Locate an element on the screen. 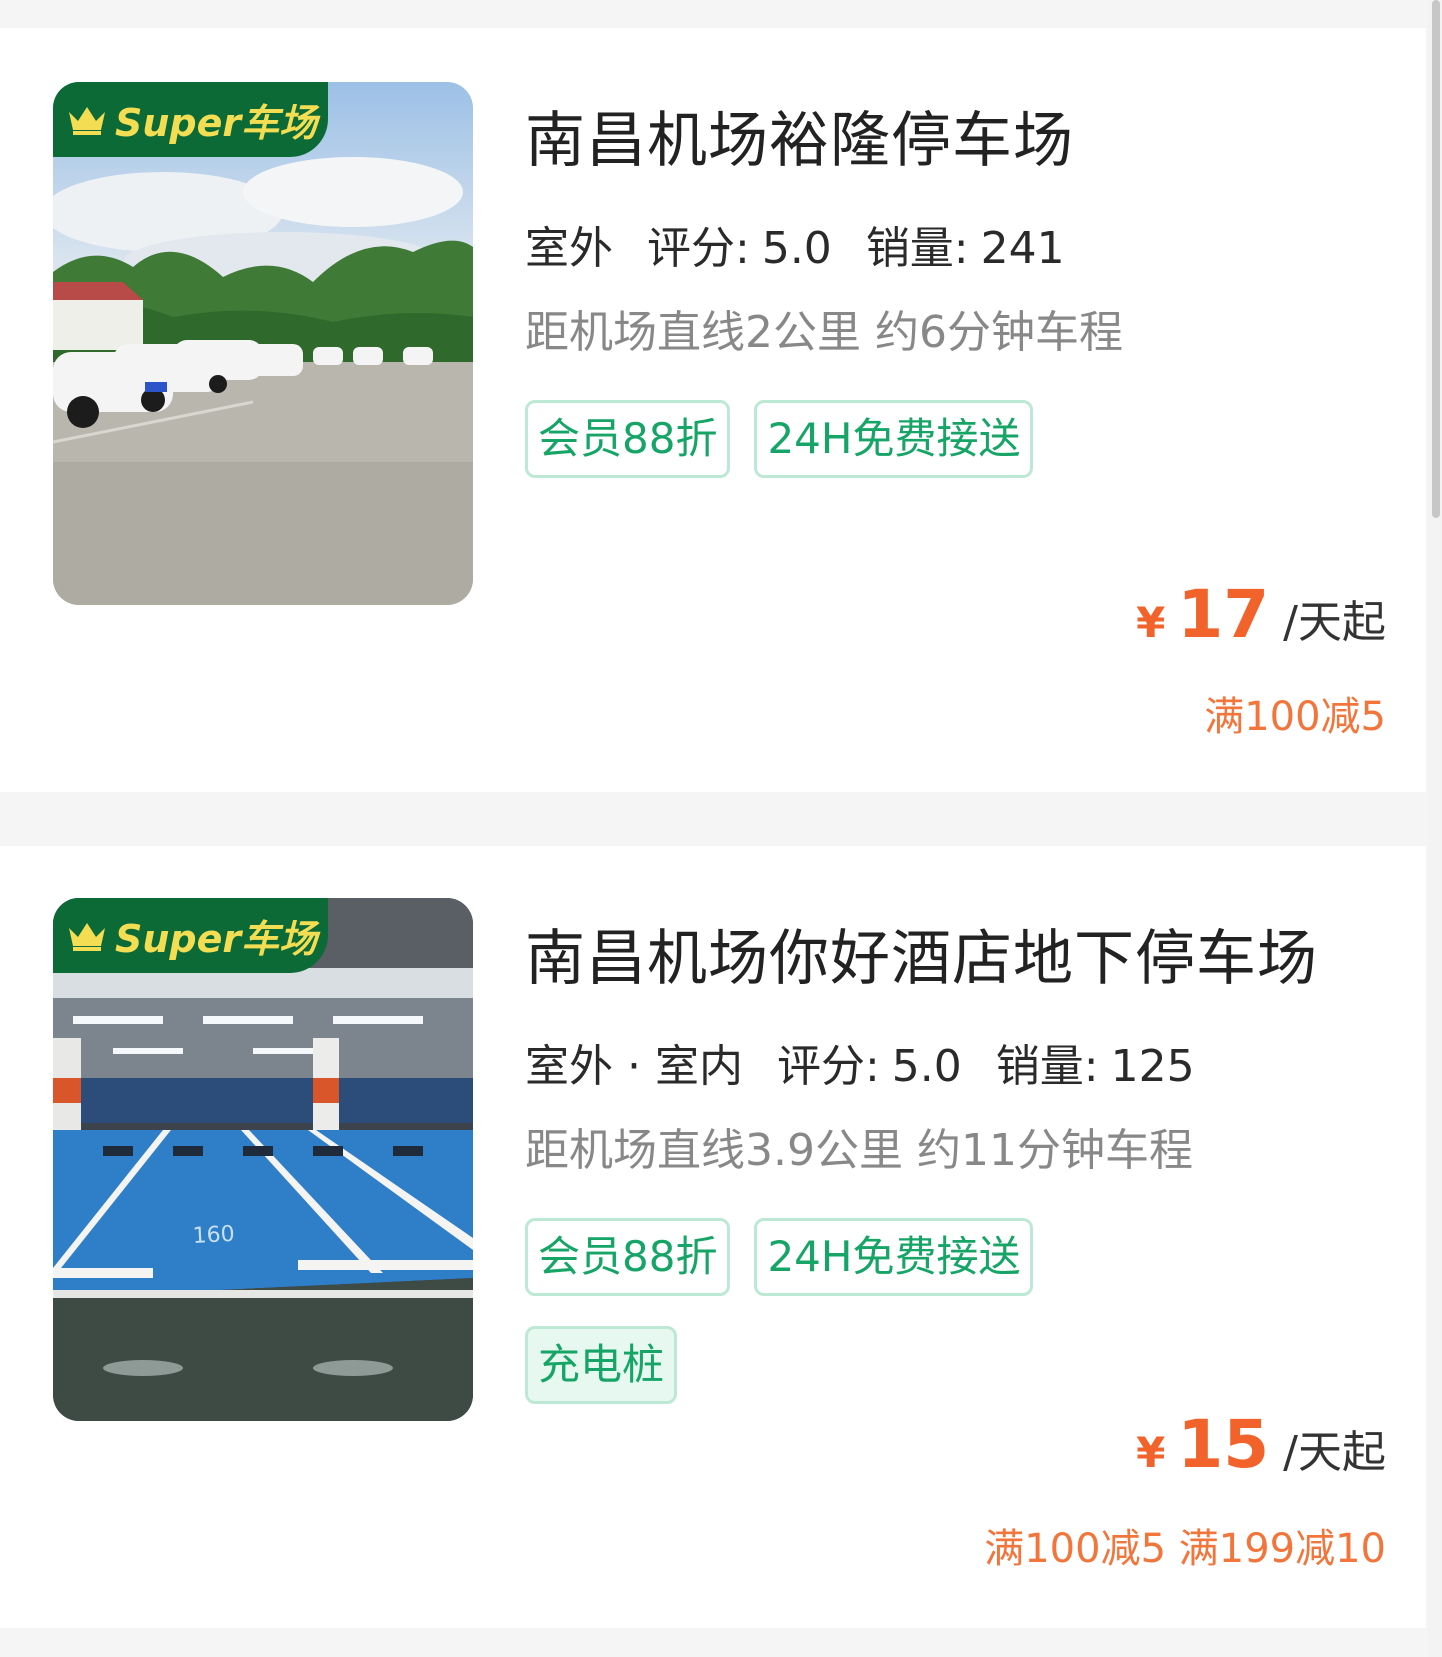  promo-text: 满100减5 满199减10 is located at coordinates (1185, 1549).